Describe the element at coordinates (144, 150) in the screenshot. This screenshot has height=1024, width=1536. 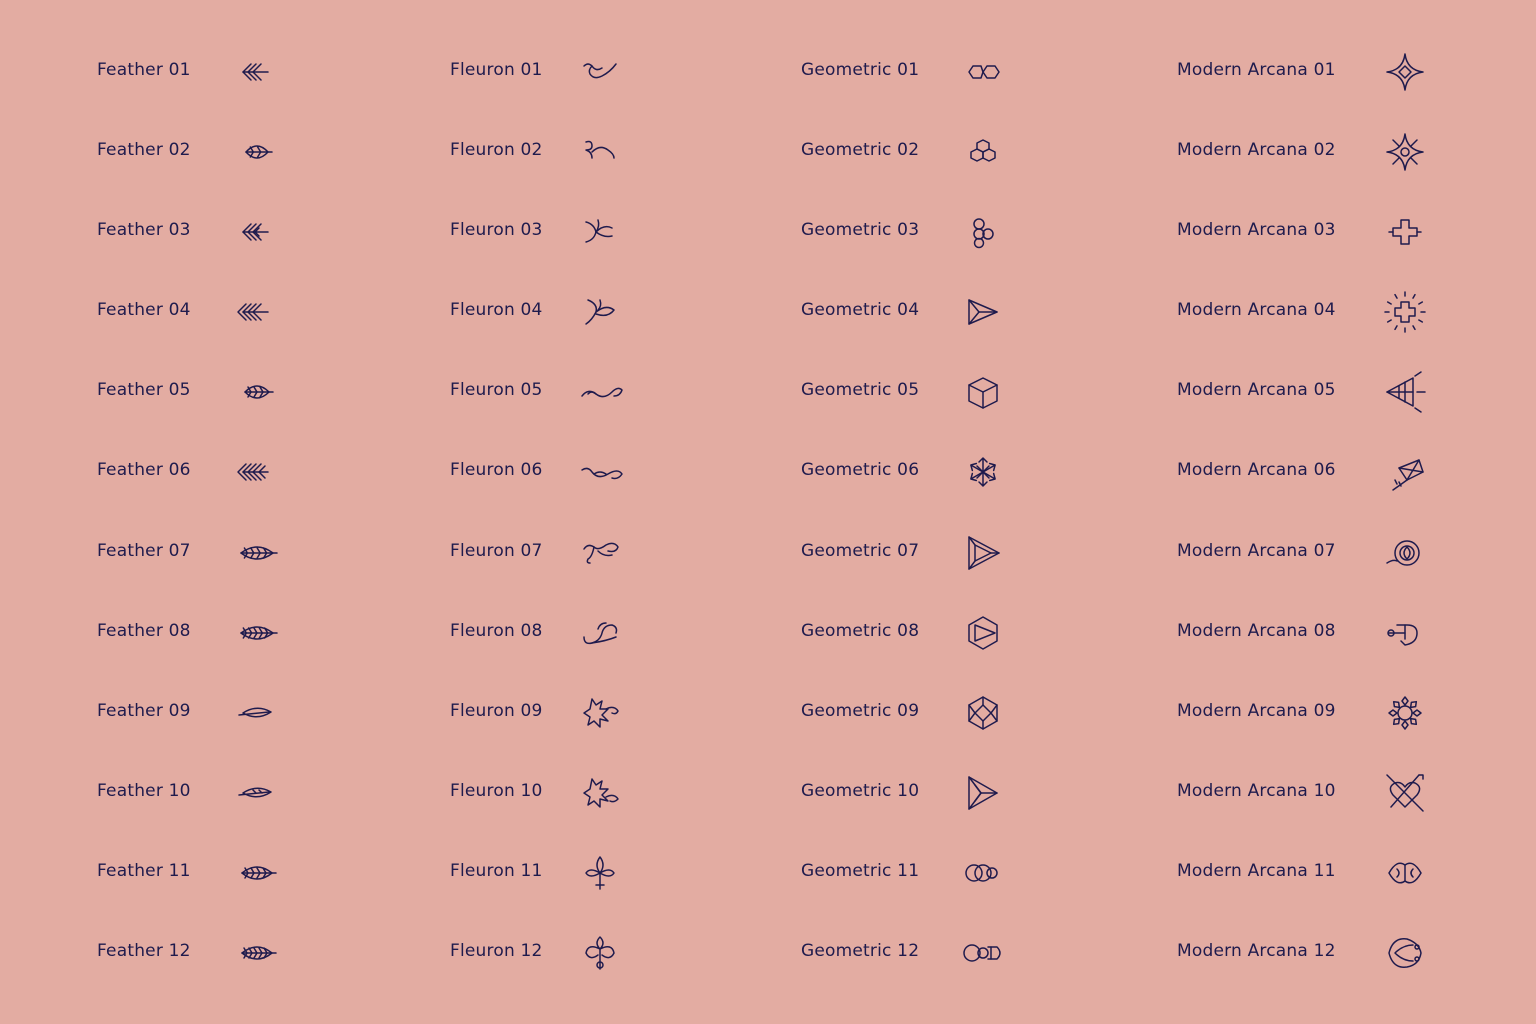
I see `specimen-label: Feather 02` at that location.